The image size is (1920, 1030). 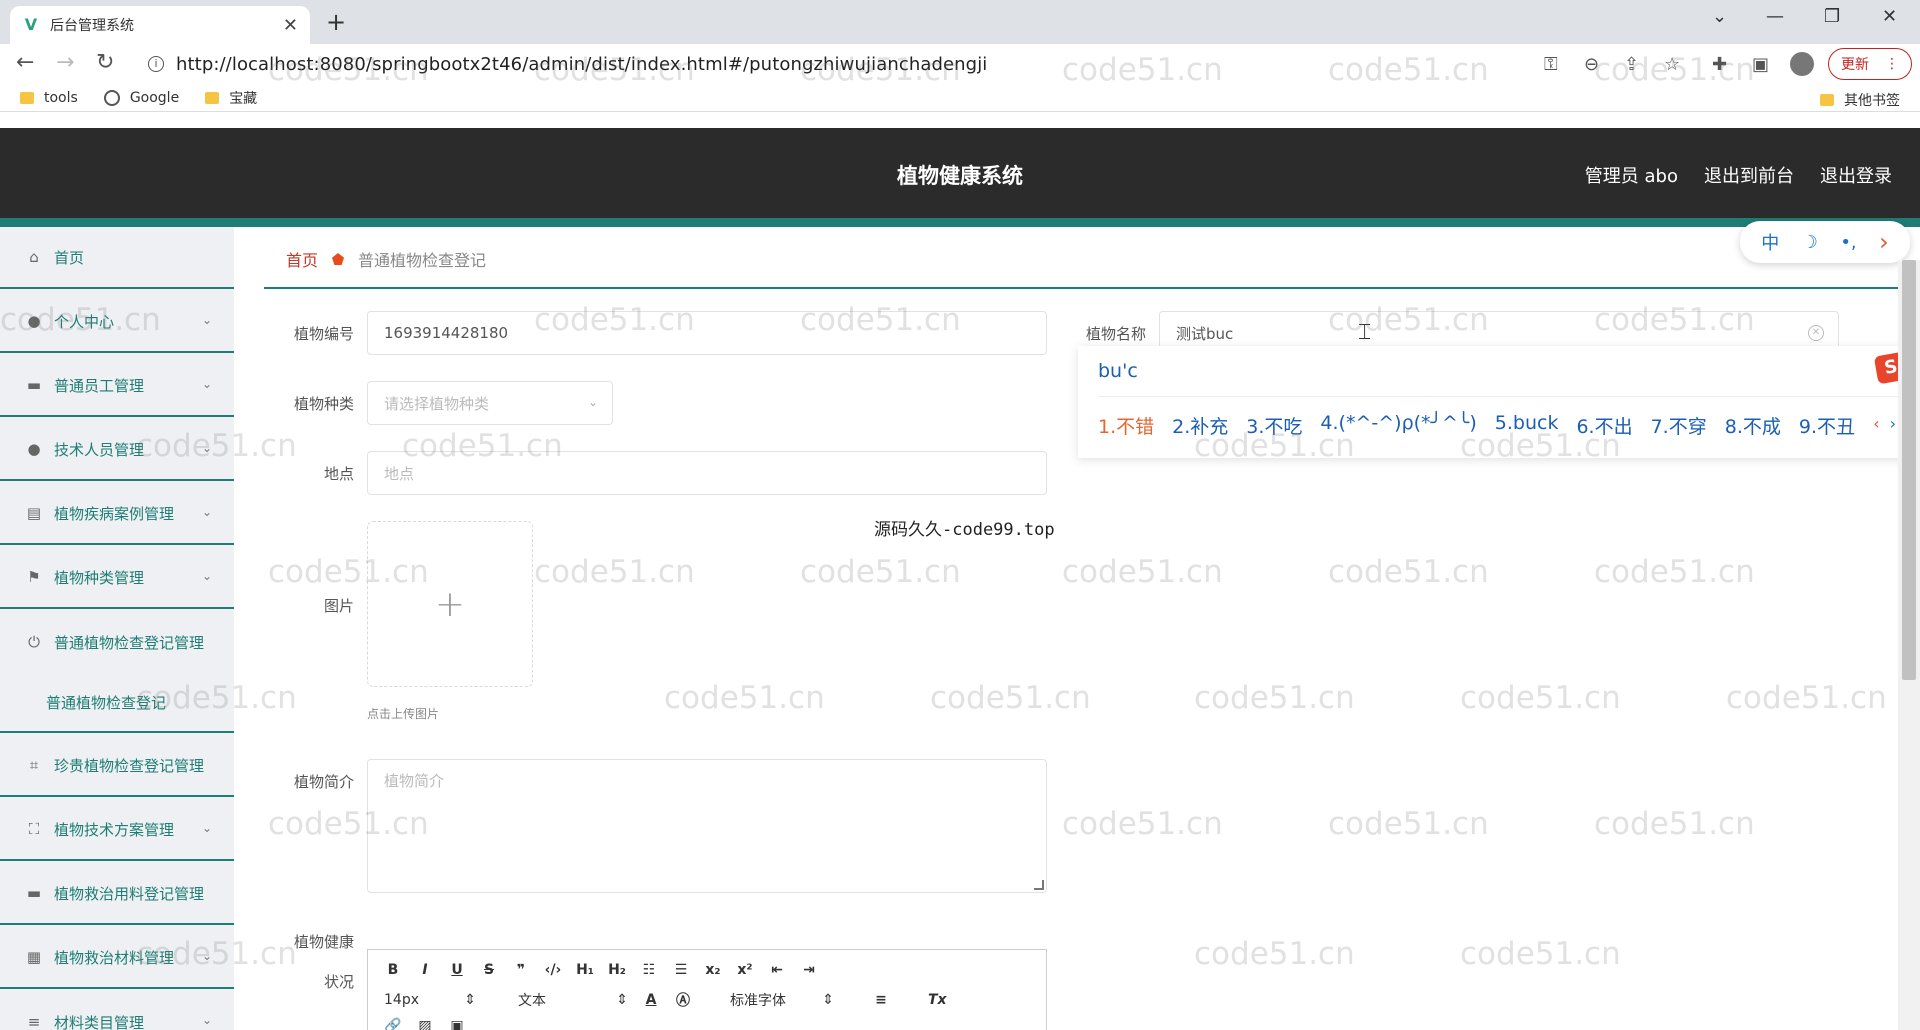 What do you see at coordinates (1770, 242) in the screenshot?
I see `ime-chinese-mode-icon: 中` at bounding box center [1770, 242].